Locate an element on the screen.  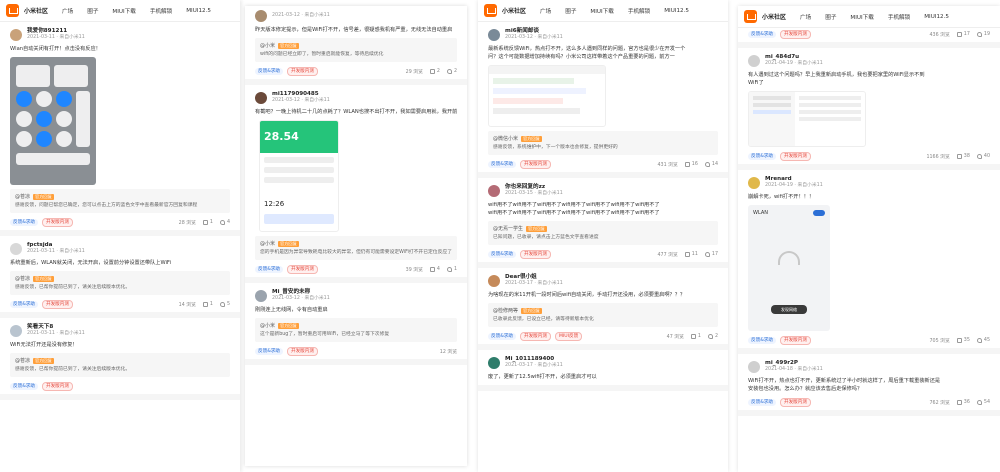
post-author: 我爱你891211 is located at coordinates (56, 31).